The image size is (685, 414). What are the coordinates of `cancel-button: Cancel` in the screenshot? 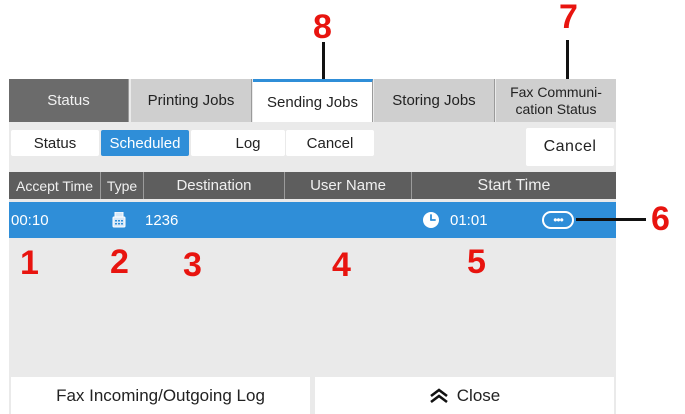 It's located at (330, 143).